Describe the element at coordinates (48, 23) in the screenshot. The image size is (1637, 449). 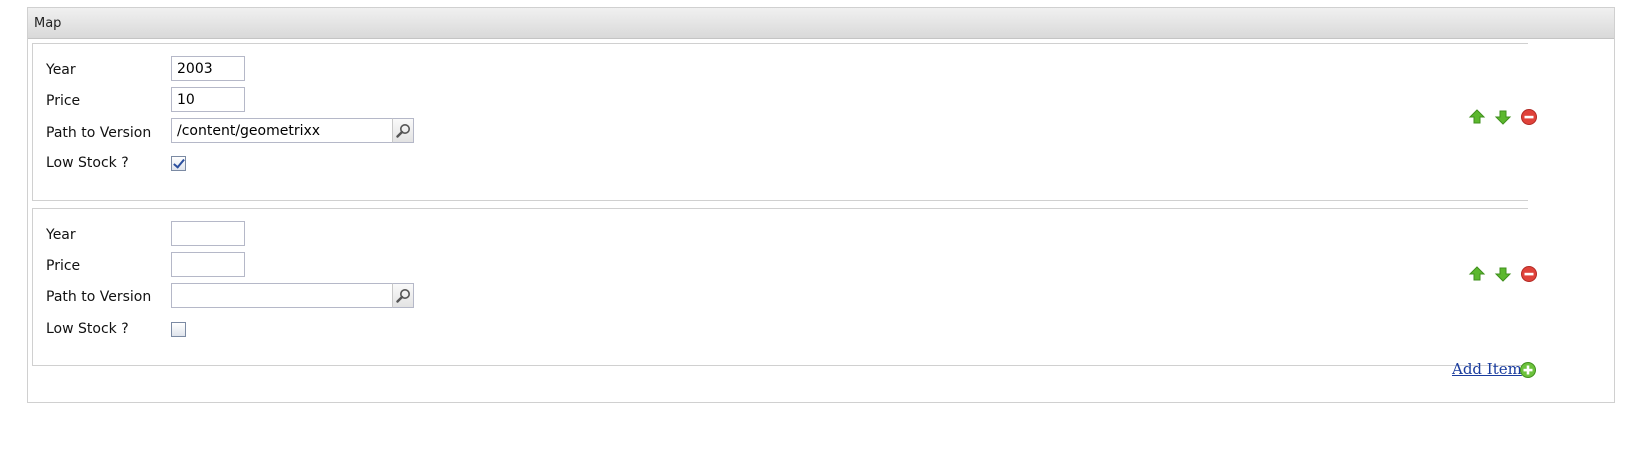
I see `panel-title: Map` at that location.